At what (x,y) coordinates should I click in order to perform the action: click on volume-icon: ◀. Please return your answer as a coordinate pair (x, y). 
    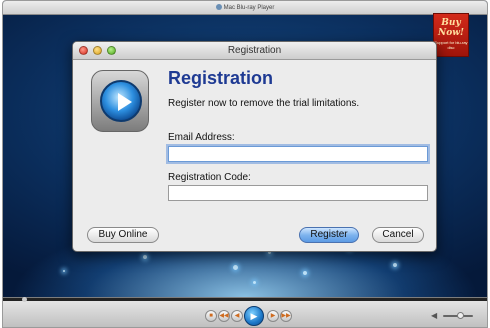
    Looking at the image, I should click on (434, 315).